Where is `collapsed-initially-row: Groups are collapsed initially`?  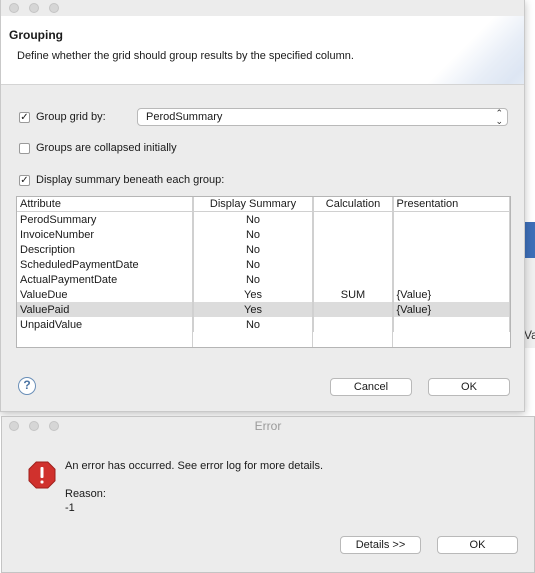 collapsed-initially-row: Groups are collapsed initially is located at coordinates (98, 148).